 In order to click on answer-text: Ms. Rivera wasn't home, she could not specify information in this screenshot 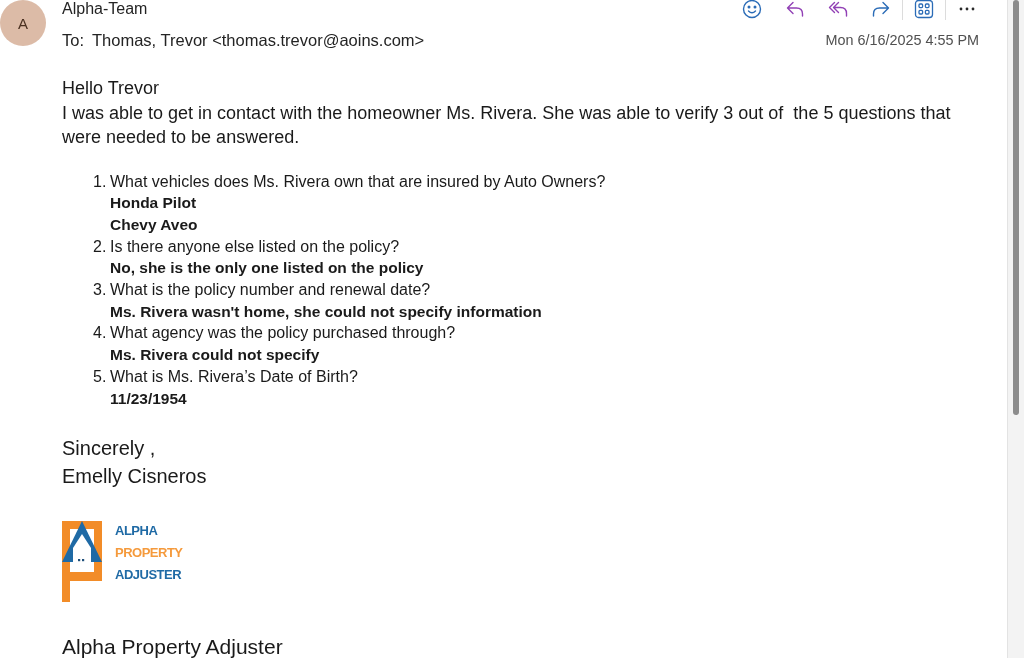, I will do `click(326, 311)`.